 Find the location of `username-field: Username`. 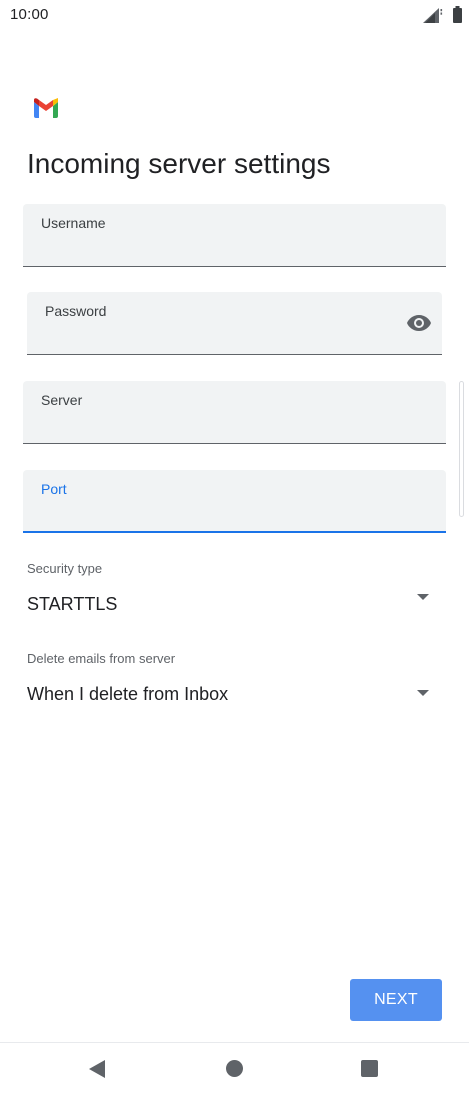

username-field: Username is located at coordinates (234, 235).